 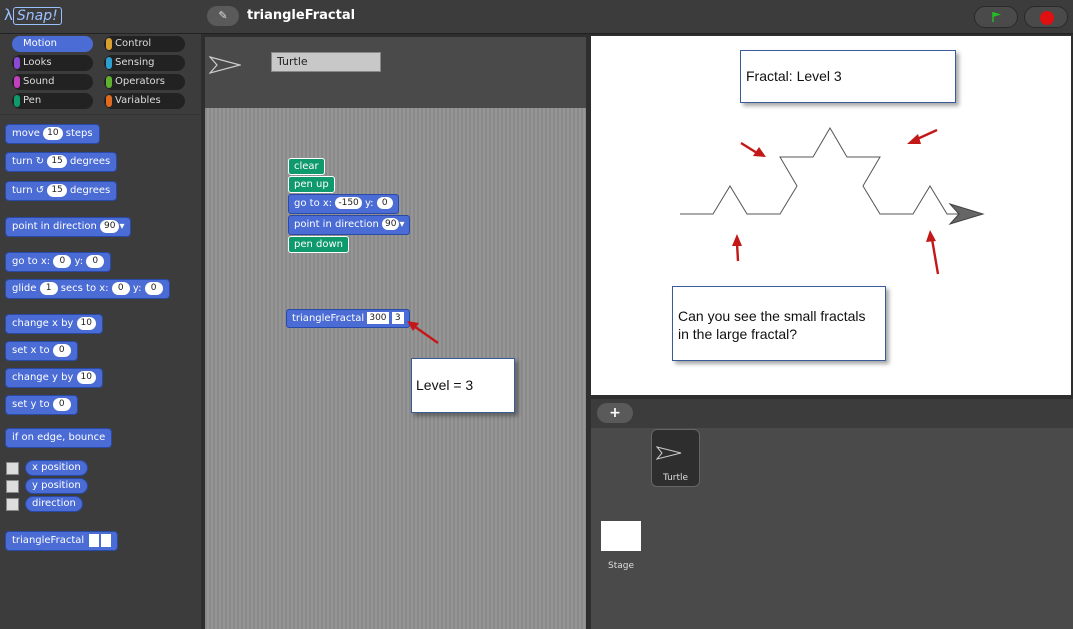 I want to click on set-y-block: set y to 0, so click(x=41, y=405).